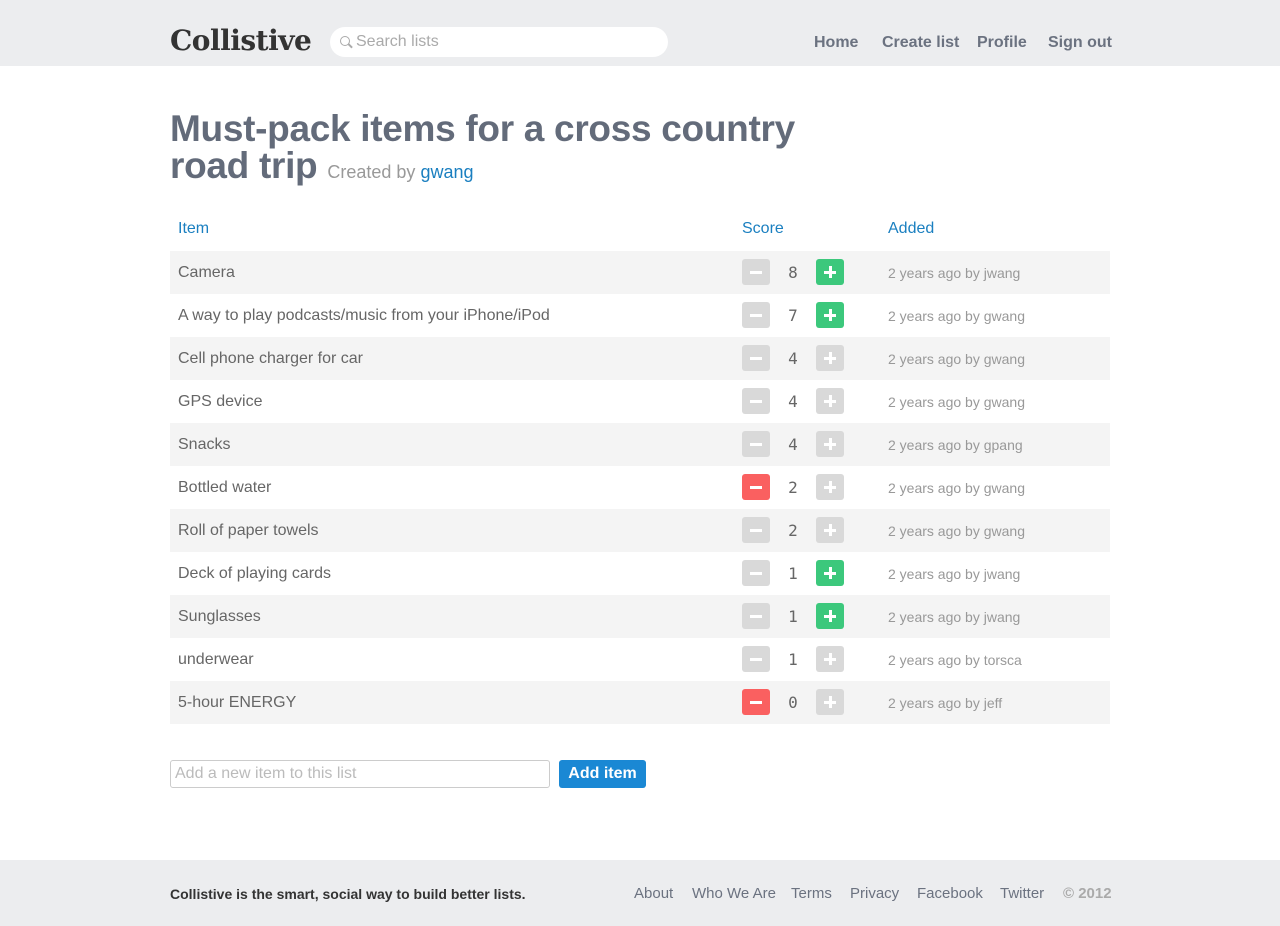 This screenshot has height=926, width=1280. I want to click on item-name: Roll of paper towels, so click(248, 530).